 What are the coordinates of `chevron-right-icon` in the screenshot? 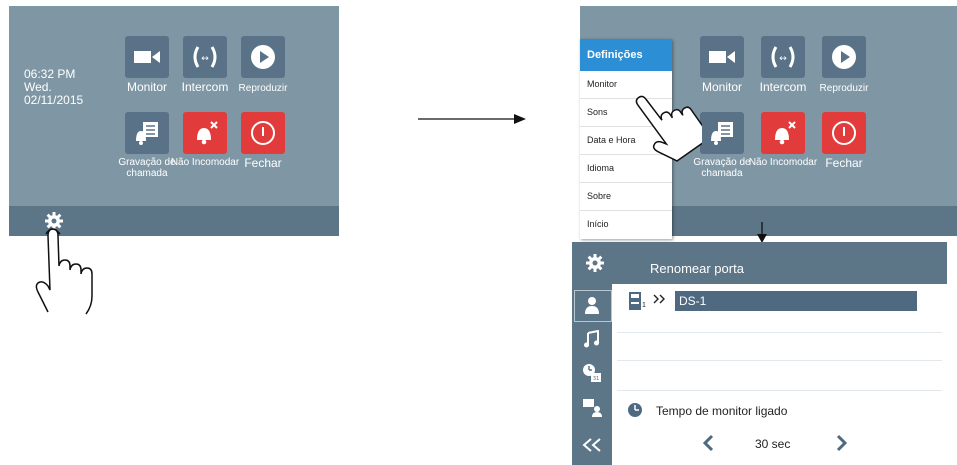 It's located at (841, 445).